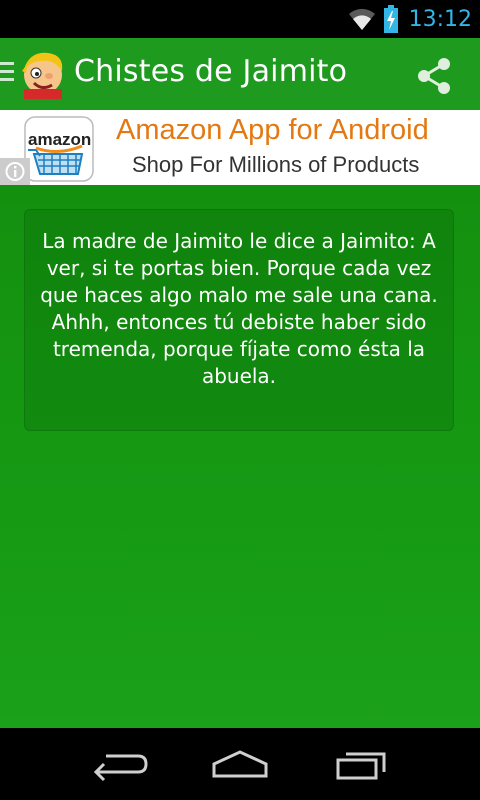 The height and width of the screenshot is (800, 480). What do you see at coordinates (440, 19) in the screenshot?
I see `clock: 13:12` at bounding box center [440, 19].